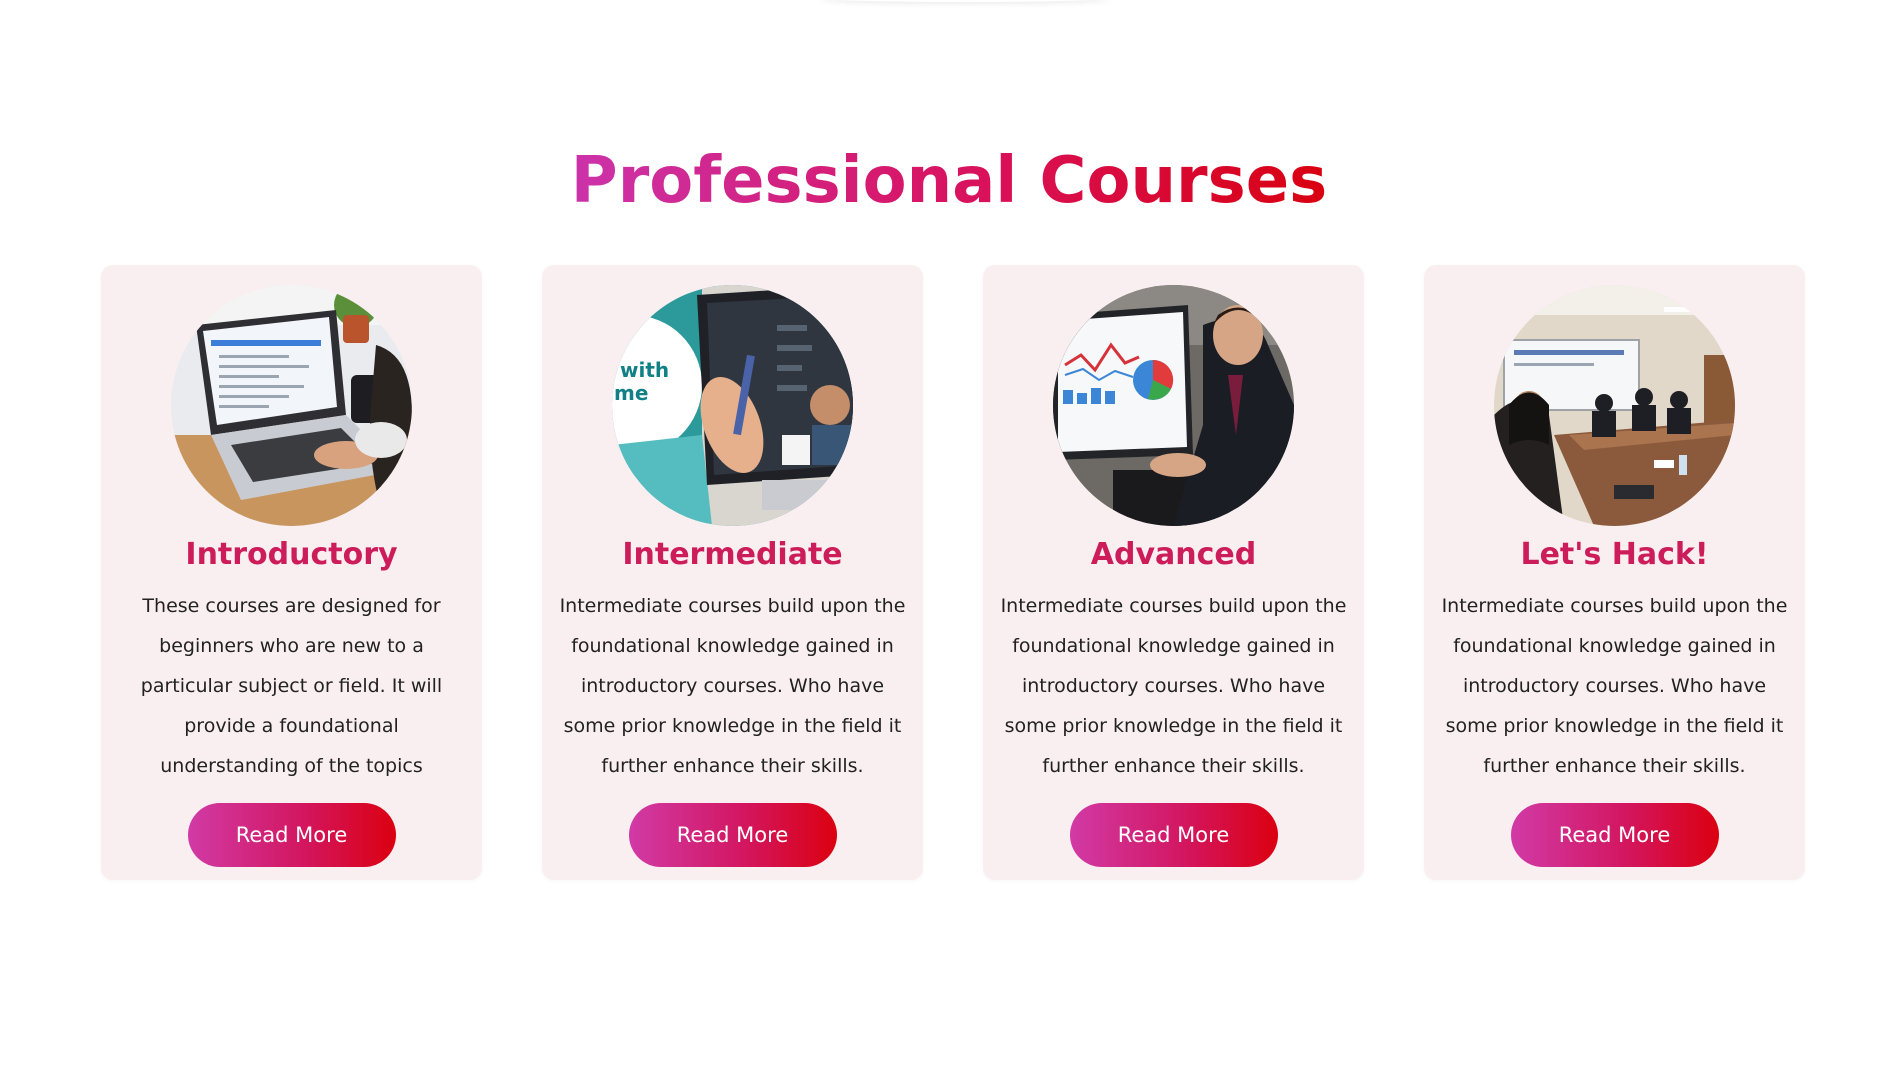 This screenshot has width=1898, height=1080. Describe the element at coordinates (965, 1) in the screenshot. I see `header-edge` at that location.